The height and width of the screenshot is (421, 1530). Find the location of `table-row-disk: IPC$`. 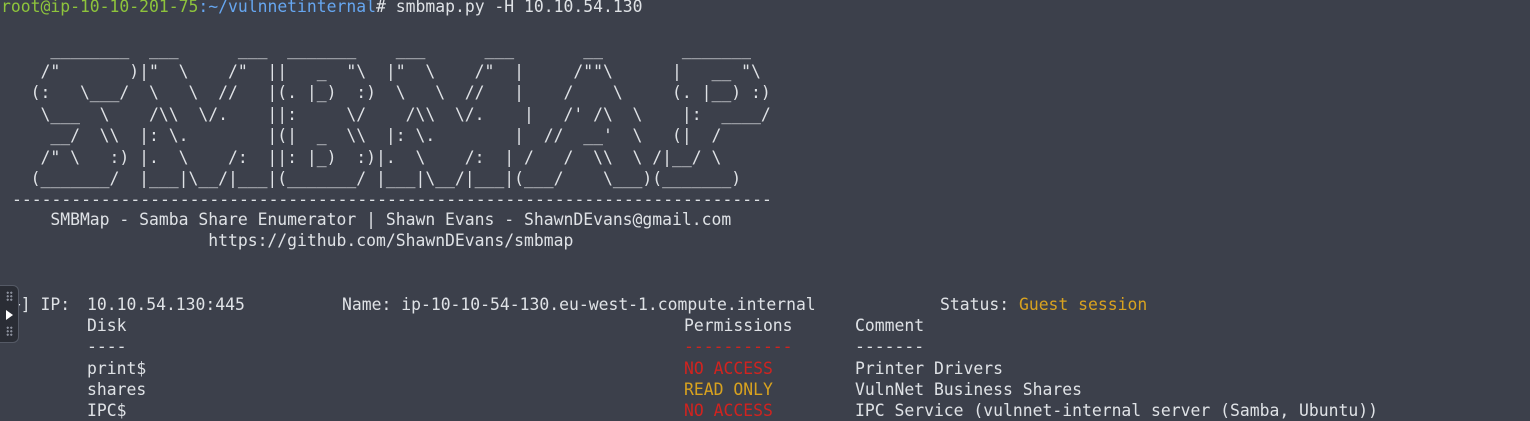

table-row-disk: IPC$ is located at coordinates (107, 410).